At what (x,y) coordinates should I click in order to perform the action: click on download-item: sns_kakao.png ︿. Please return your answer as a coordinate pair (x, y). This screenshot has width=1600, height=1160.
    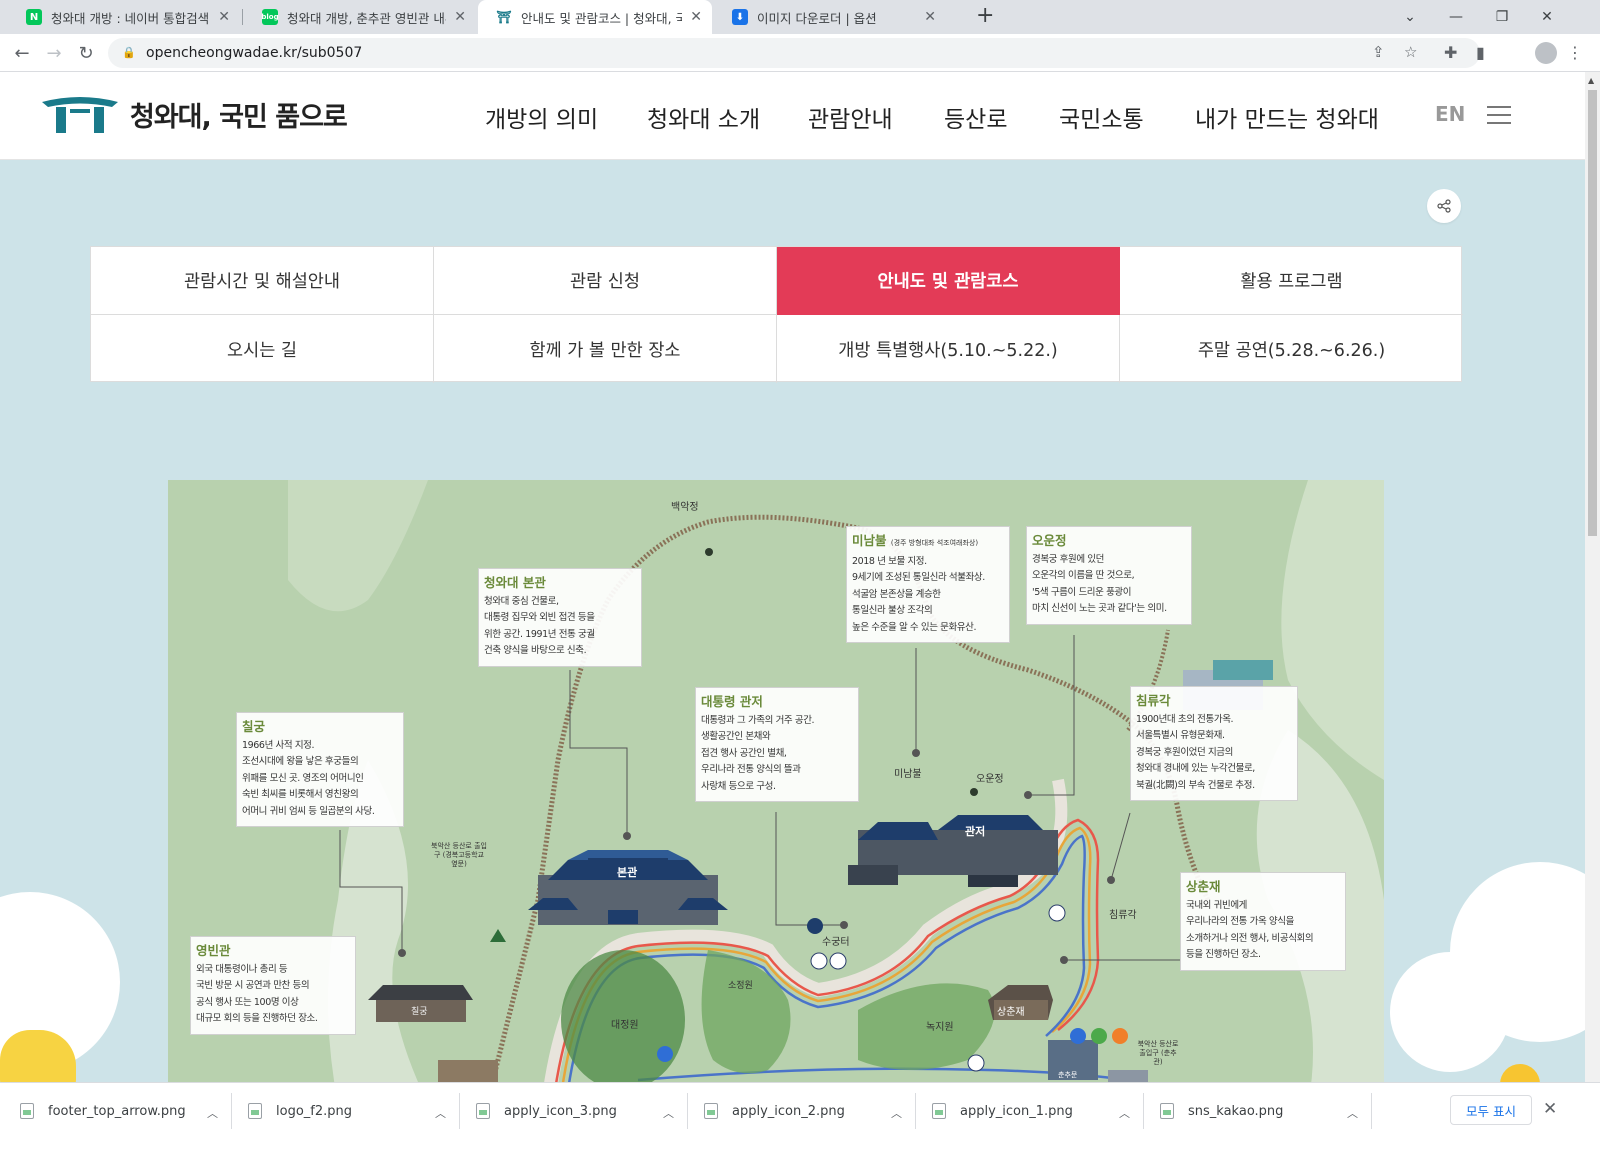
    Looking at the image, I should click on (1259, 1111).